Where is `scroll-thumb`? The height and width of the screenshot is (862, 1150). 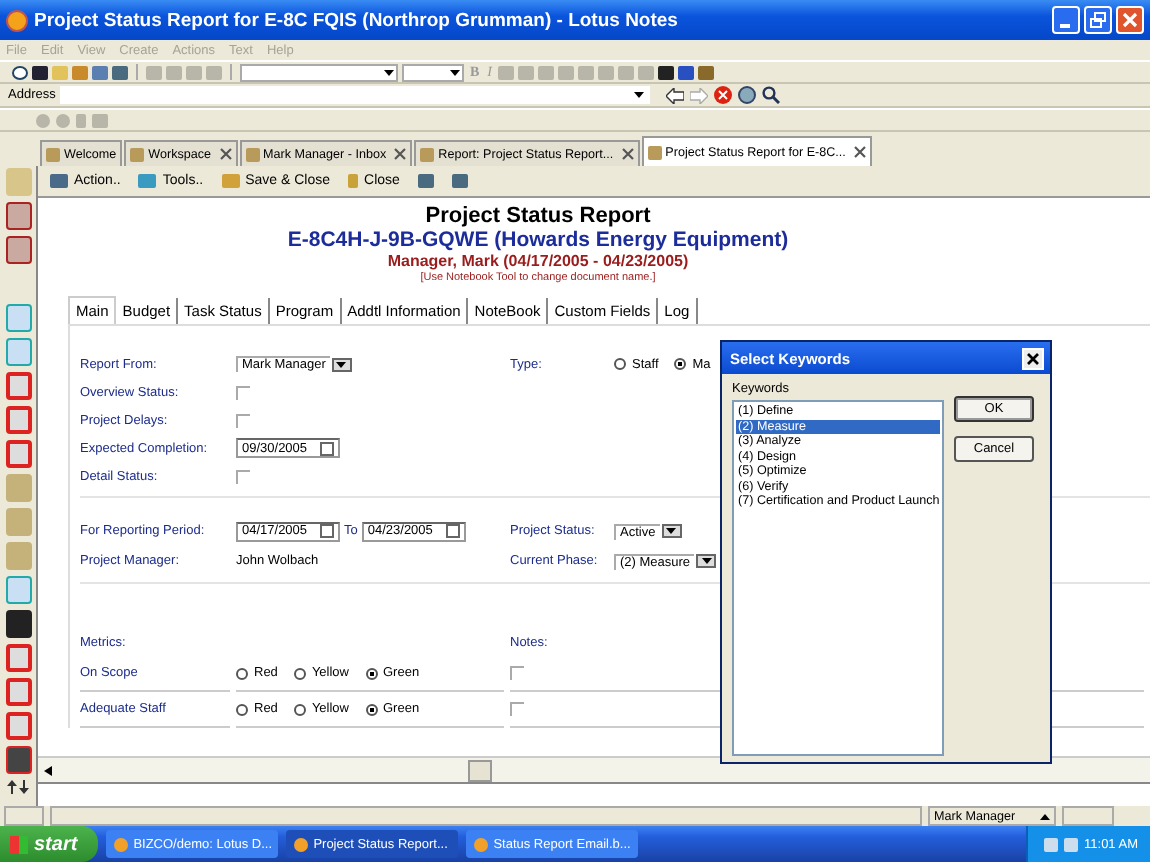 scroll-thumb is located at coordinates (480, 771).